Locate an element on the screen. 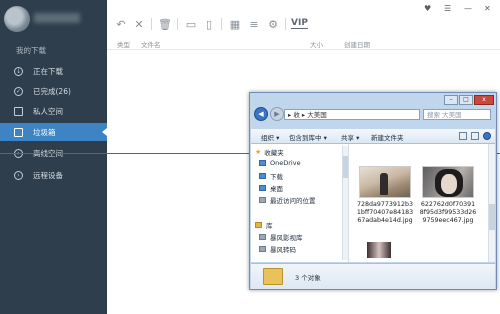 The width and height of the screenshot is (500, 314). remote-device-icon: › is located at coordinates (18, 175).